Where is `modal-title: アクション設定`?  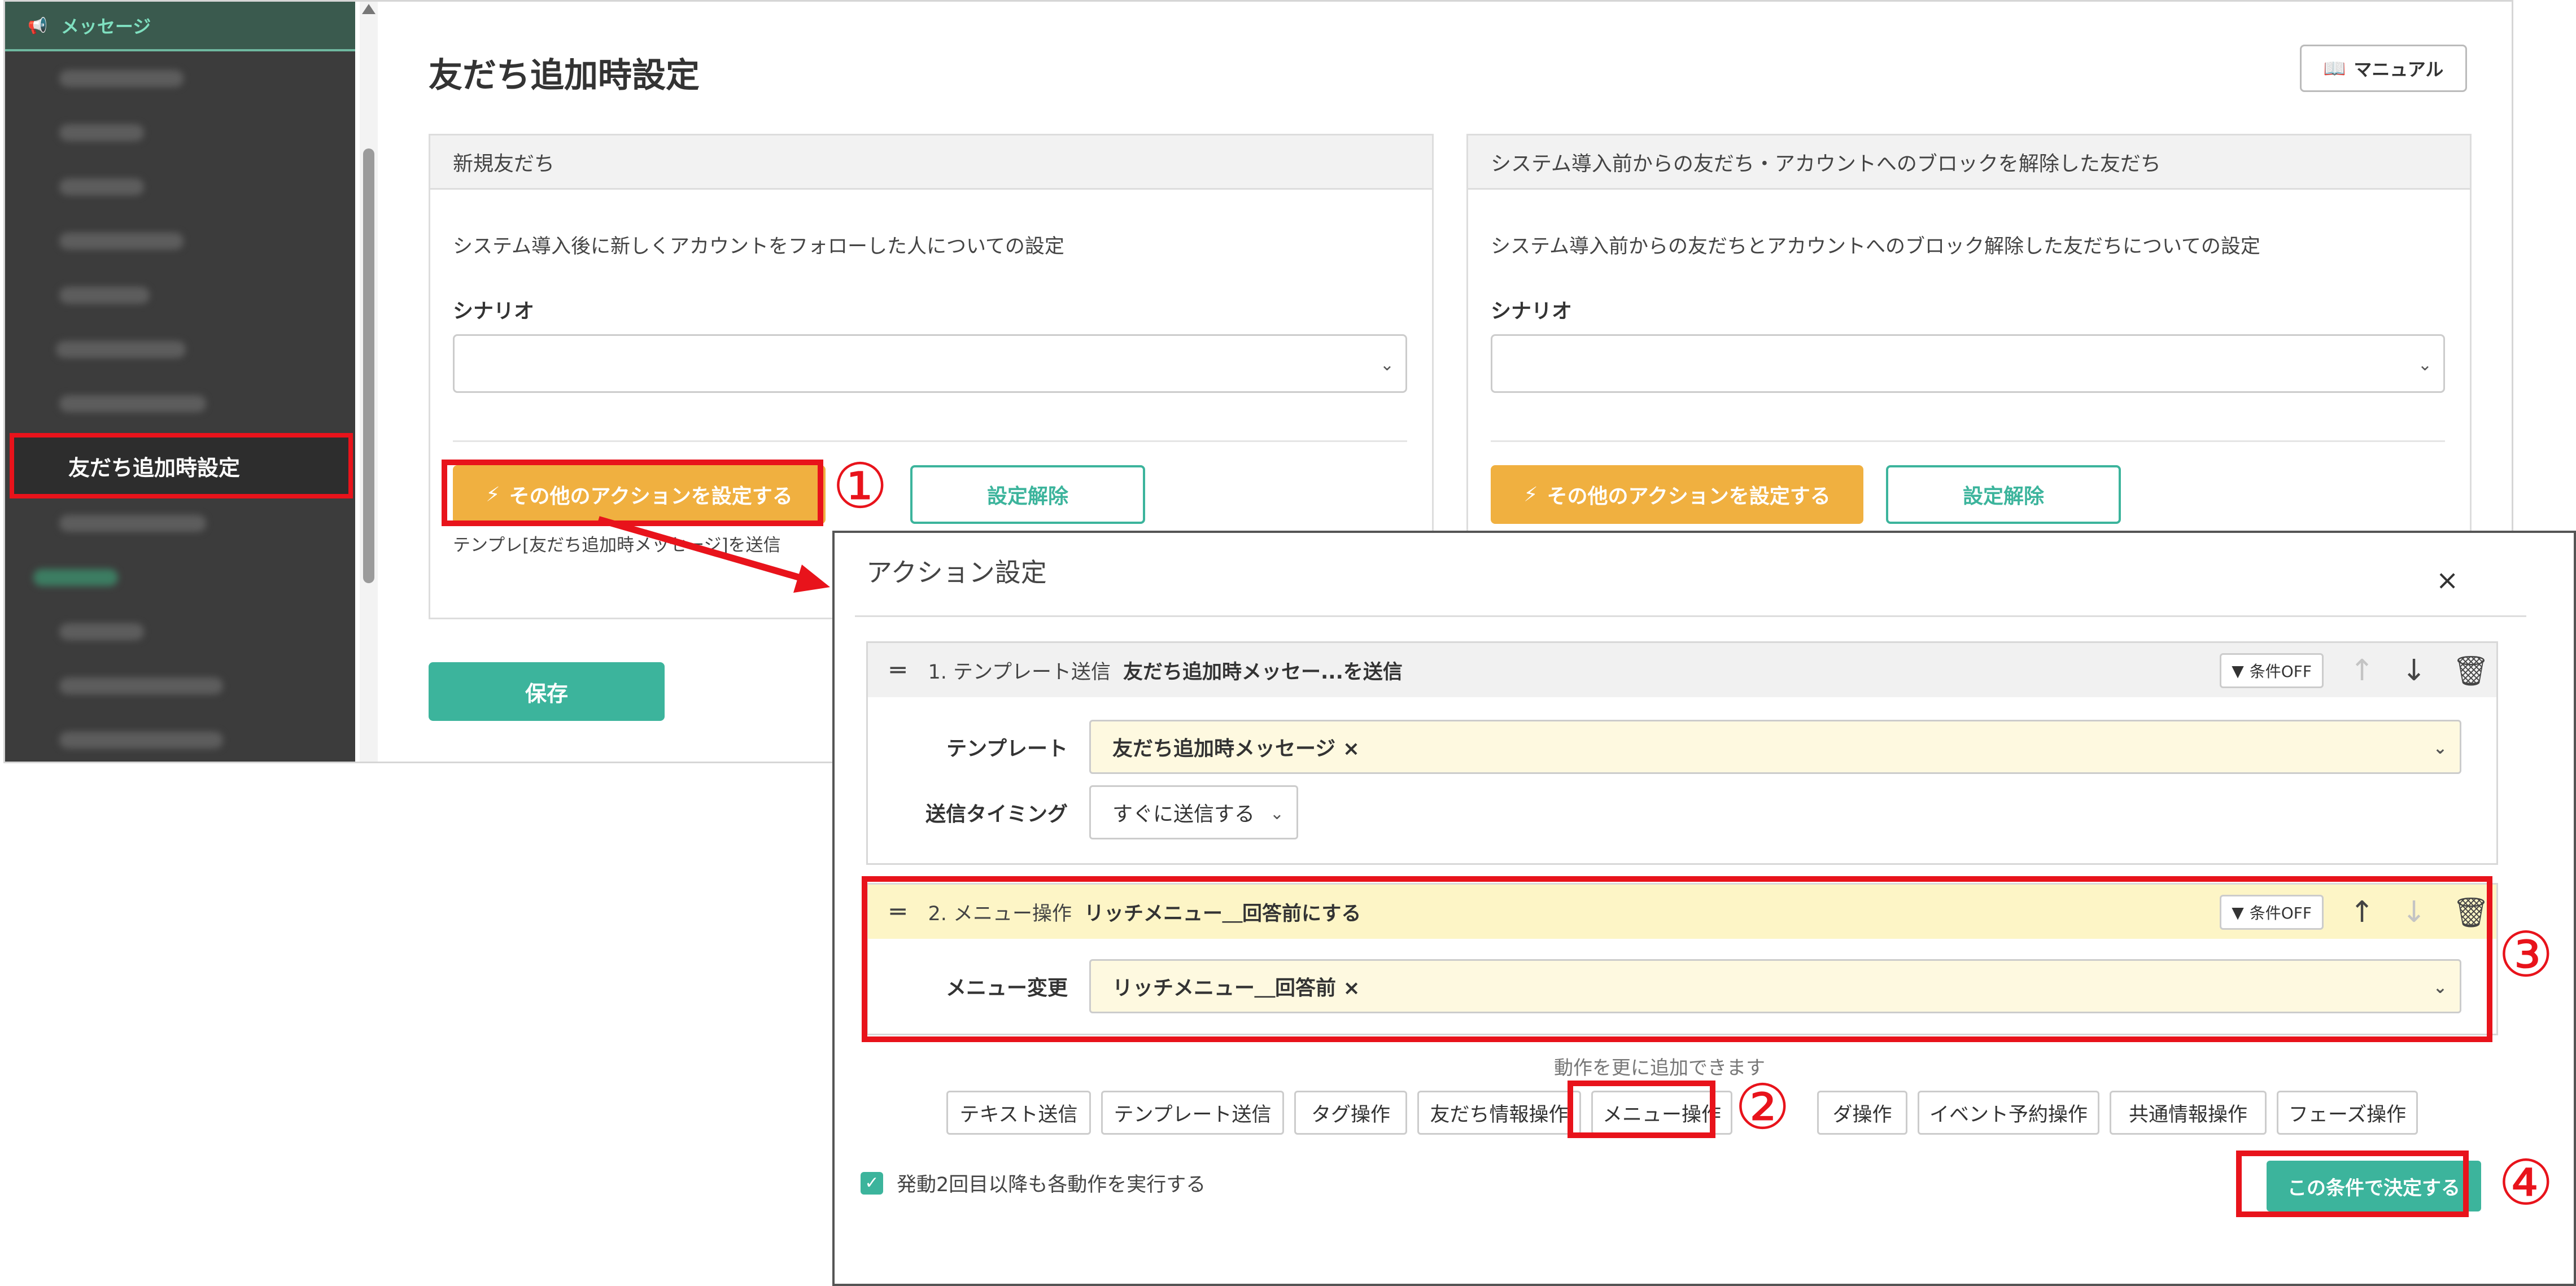 modal-title: アクション設定 is located at coordinates (956, 572).